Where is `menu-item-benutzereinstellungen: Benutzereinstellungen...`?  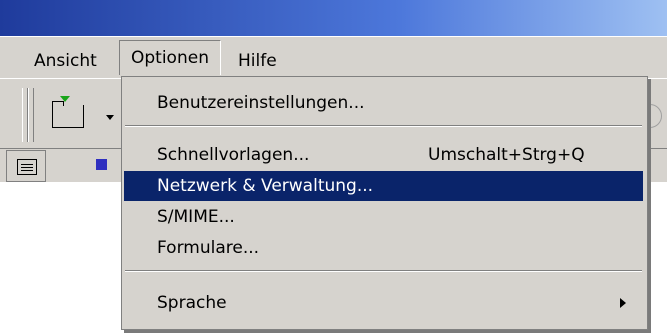
menu-item-benutzereinstellungen: Benutzereinstellungen... is located at coordinates (383, 103).